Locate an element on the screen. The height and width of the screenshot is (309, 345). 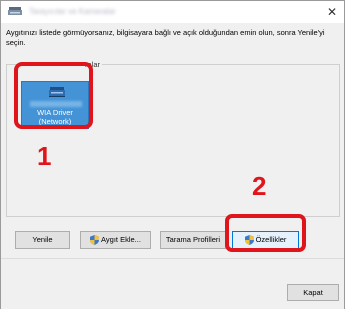
scanner-camera-app-icon is located at coordinates (15, 11).